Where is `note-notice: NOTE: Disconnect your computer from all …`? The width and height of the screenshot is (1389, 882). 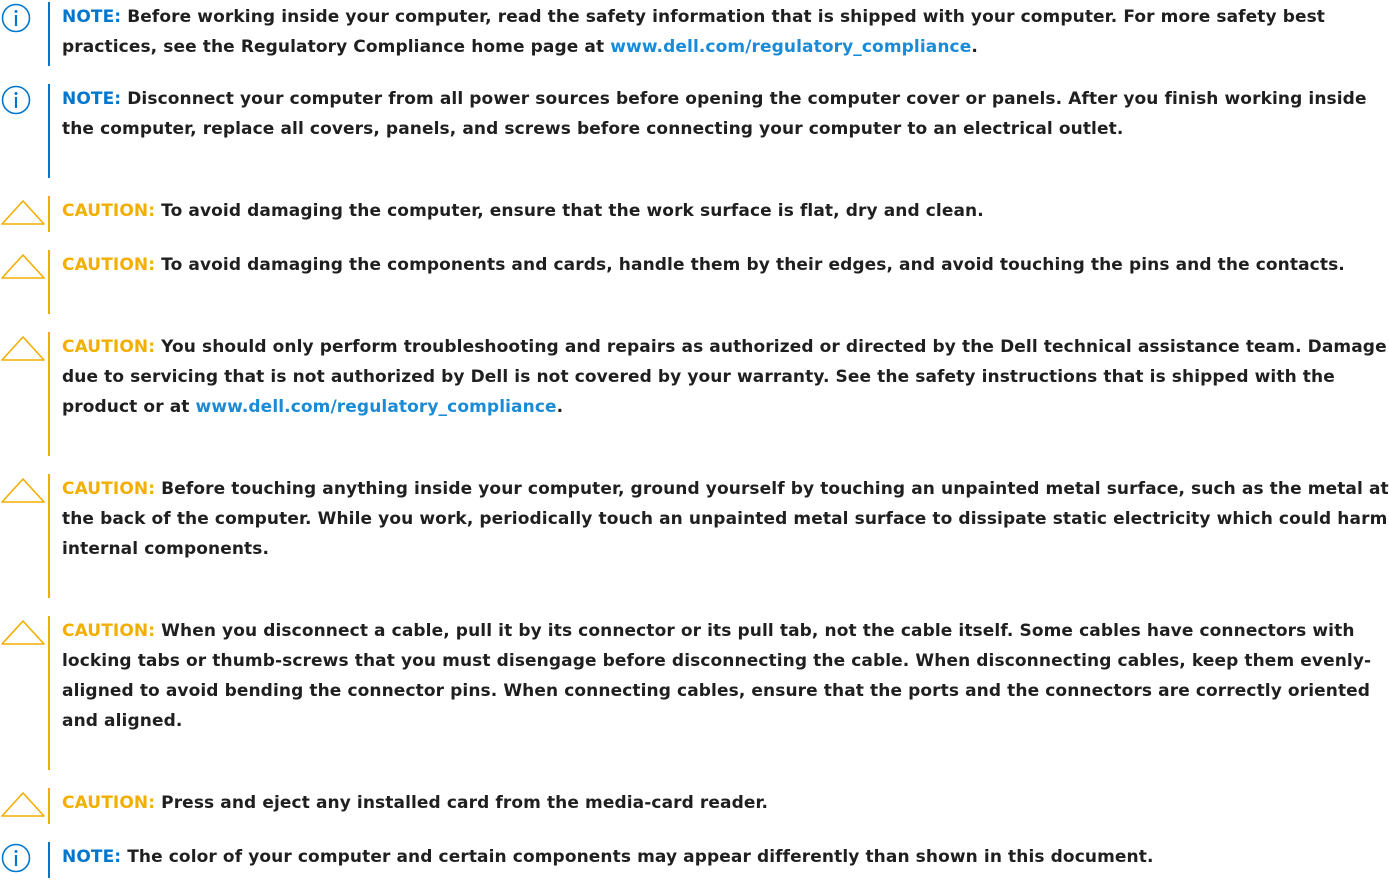
note-notice: NOTE: Disconnect your computer from all … is located at coordinates (694, 133).